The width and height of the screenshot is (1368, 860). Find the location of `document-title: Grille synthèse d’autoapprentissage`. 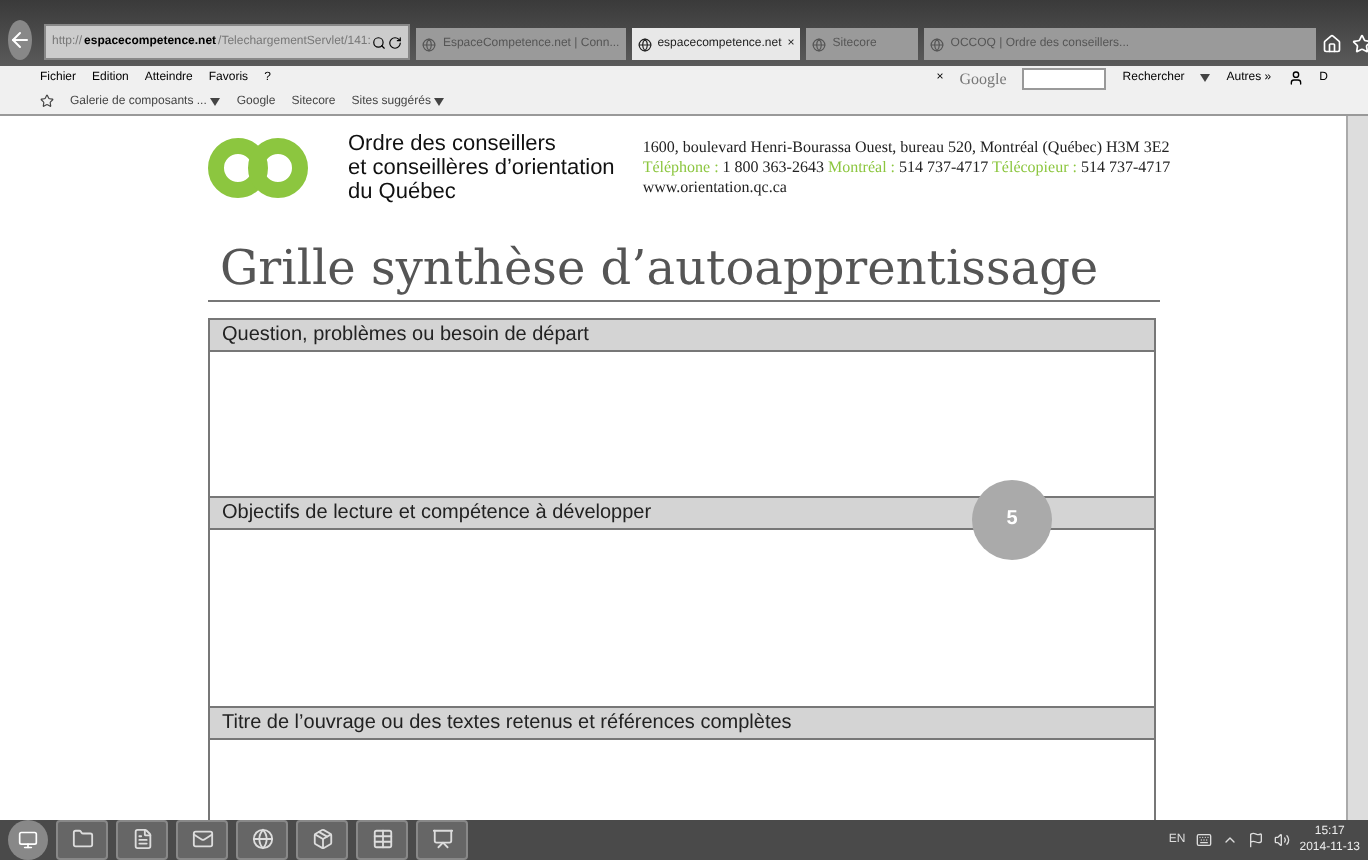

document-title: Grille synthèse d’autoapprentissage is located at coordinates (684, 256).